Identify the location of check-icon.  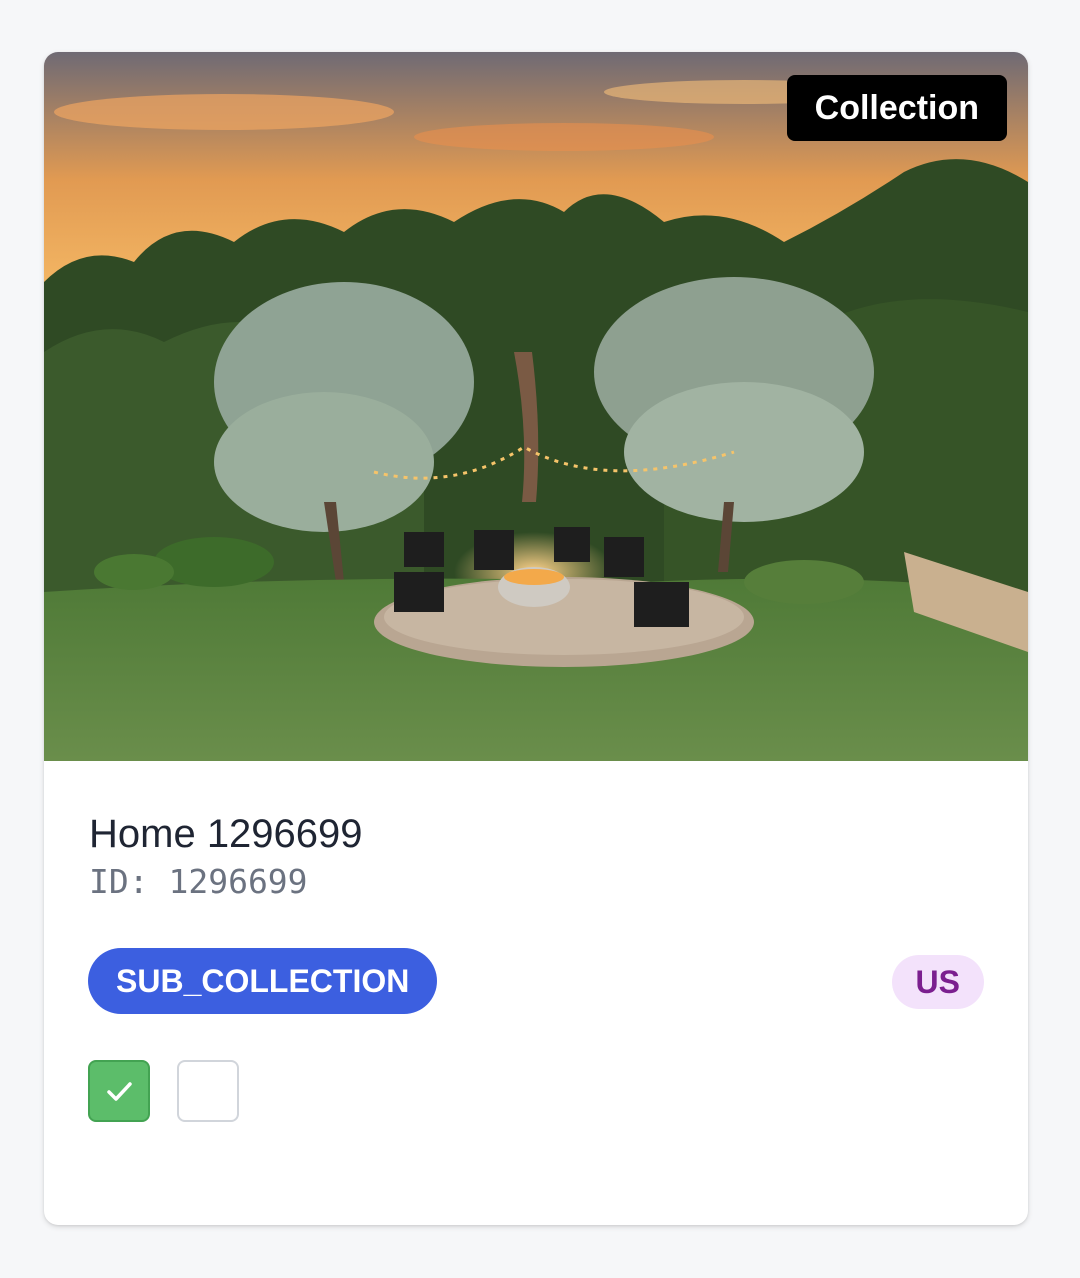
(119, 1091).